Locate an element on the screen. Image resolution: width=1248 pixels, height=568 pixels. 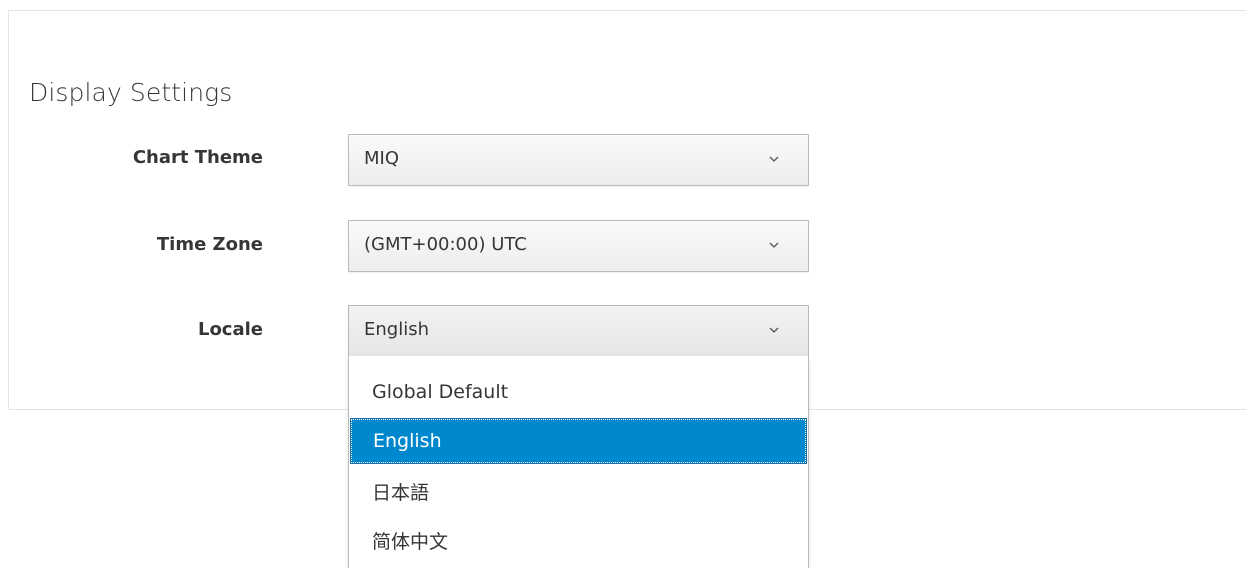
section-title: Display Settings is located at coordinates (131, 92).